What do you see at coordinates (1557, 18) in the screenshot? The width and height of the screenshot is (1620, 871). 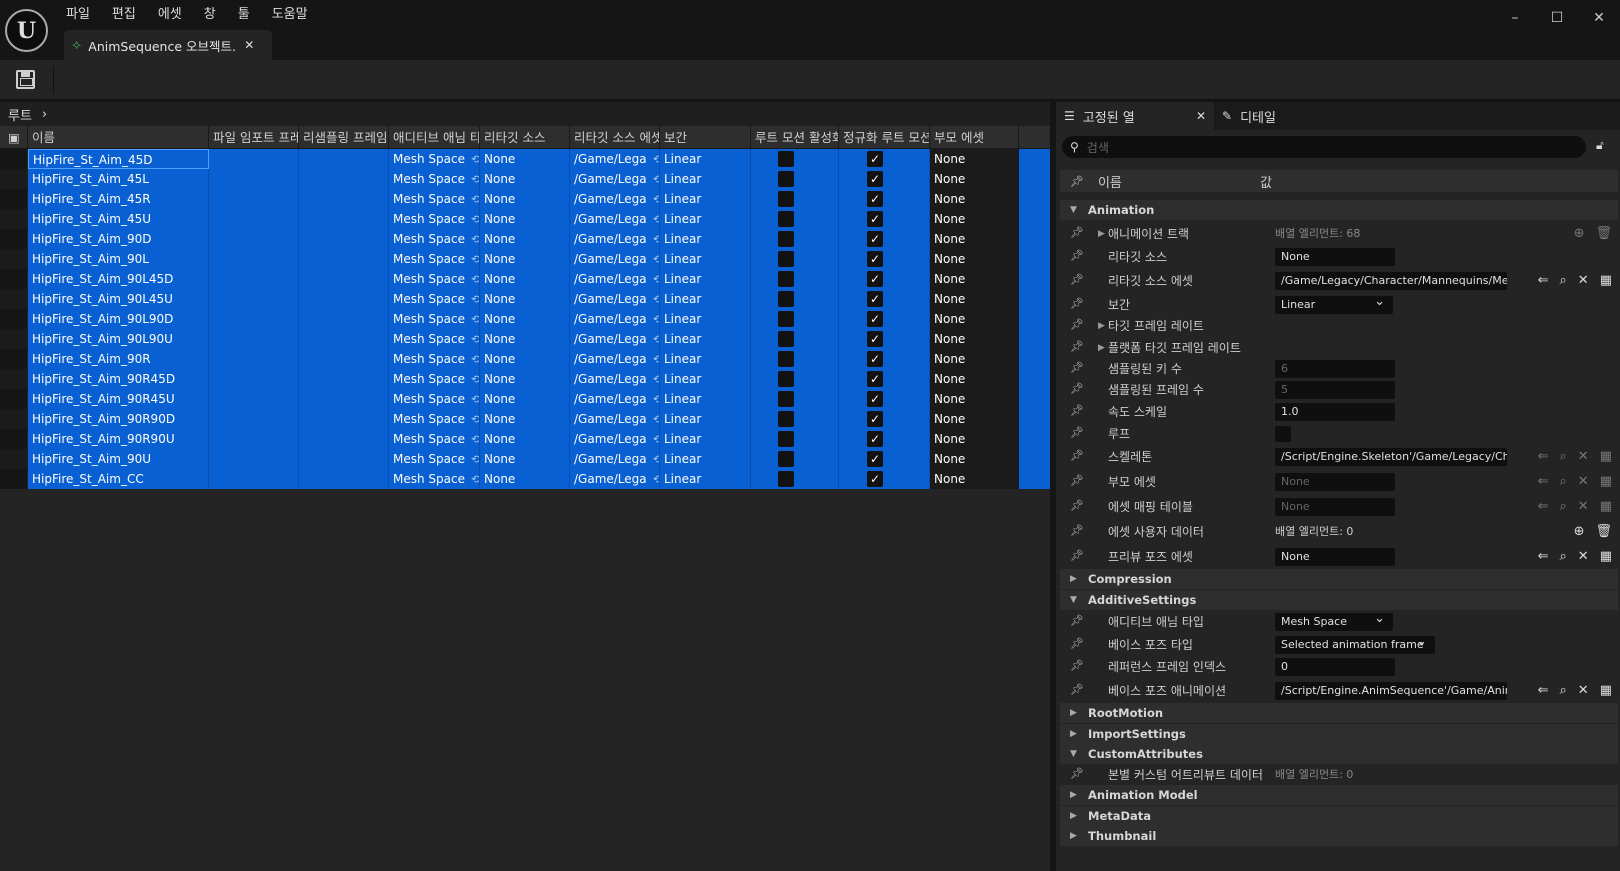 I see `maximize-icon: ☐` at bounding box center [1557, 18].